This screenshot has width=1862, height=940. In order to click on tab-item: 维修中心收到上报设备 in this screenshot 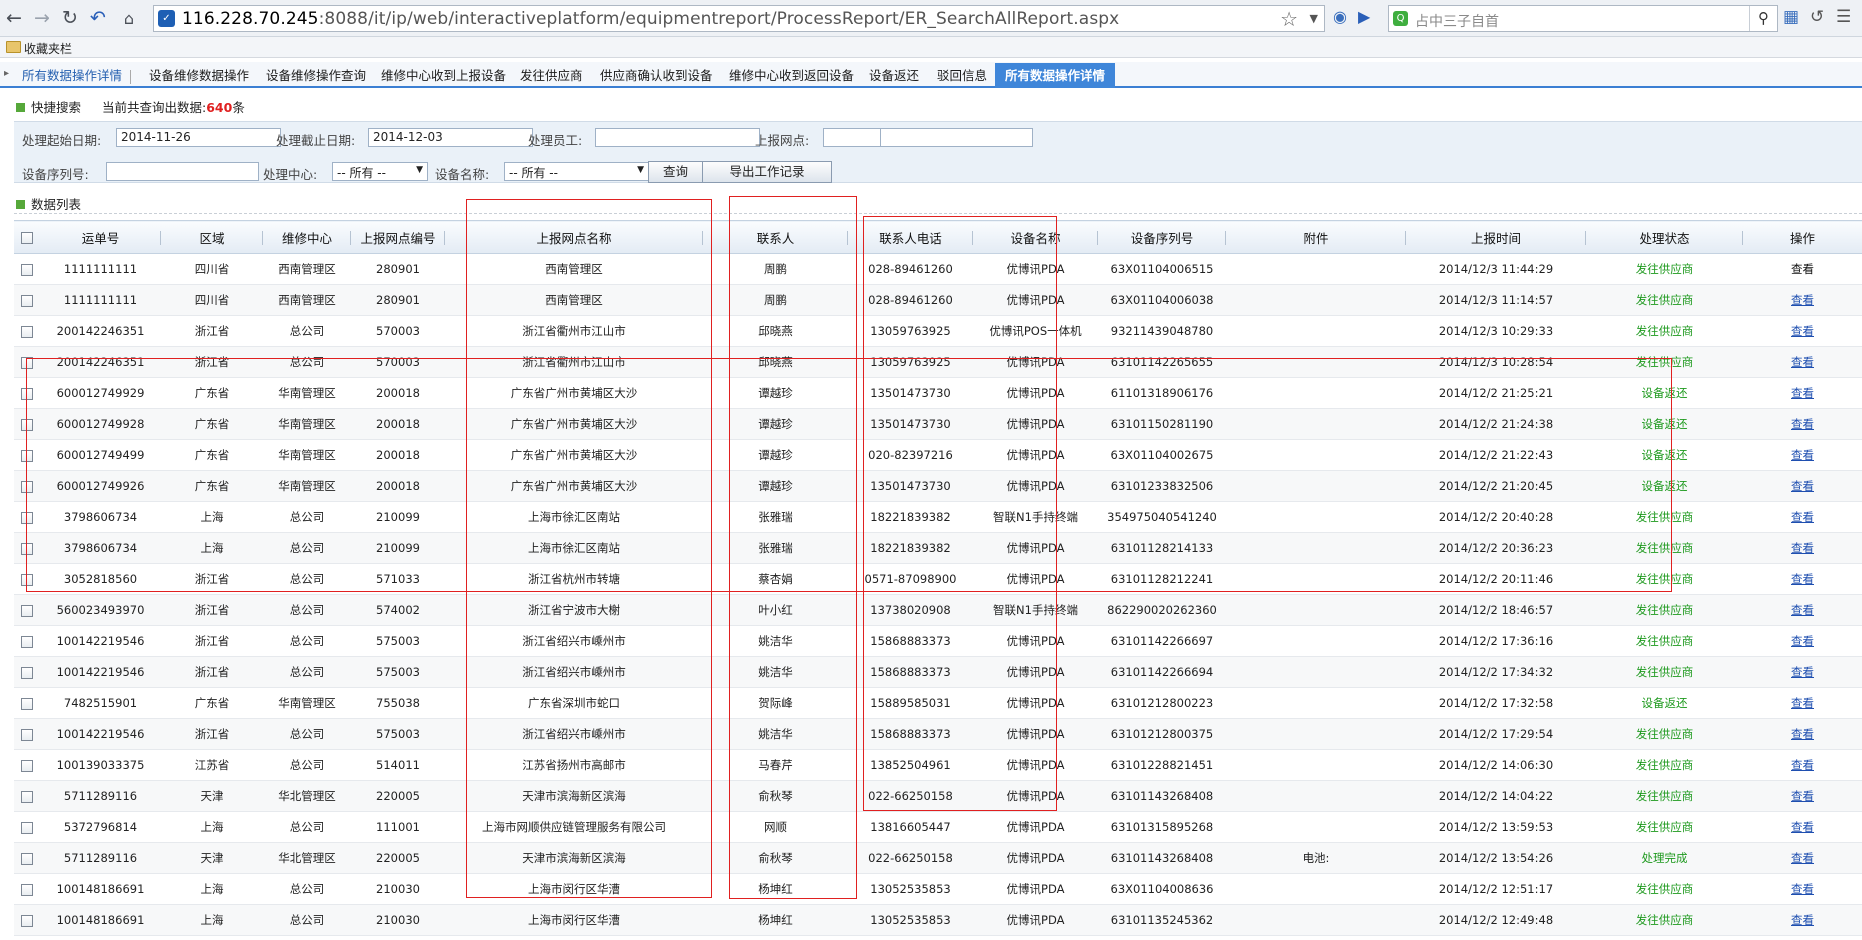, I will do `click(443, 76)`.